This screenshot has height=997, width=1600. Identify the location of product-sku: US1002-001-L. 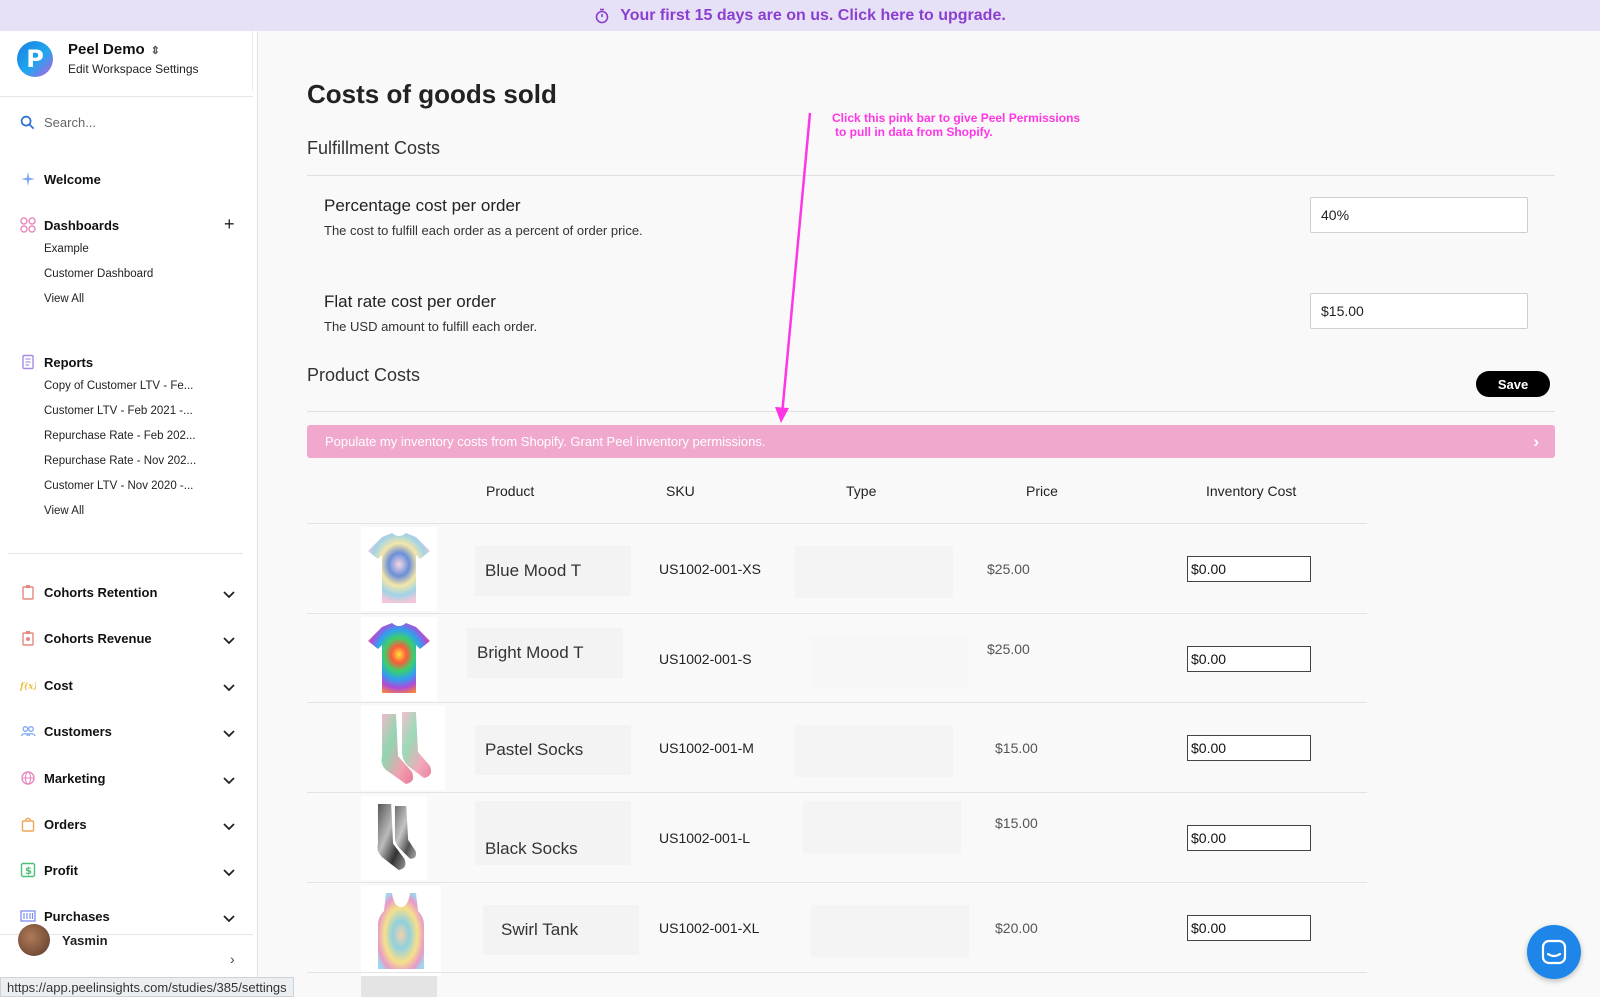
(705, 838).